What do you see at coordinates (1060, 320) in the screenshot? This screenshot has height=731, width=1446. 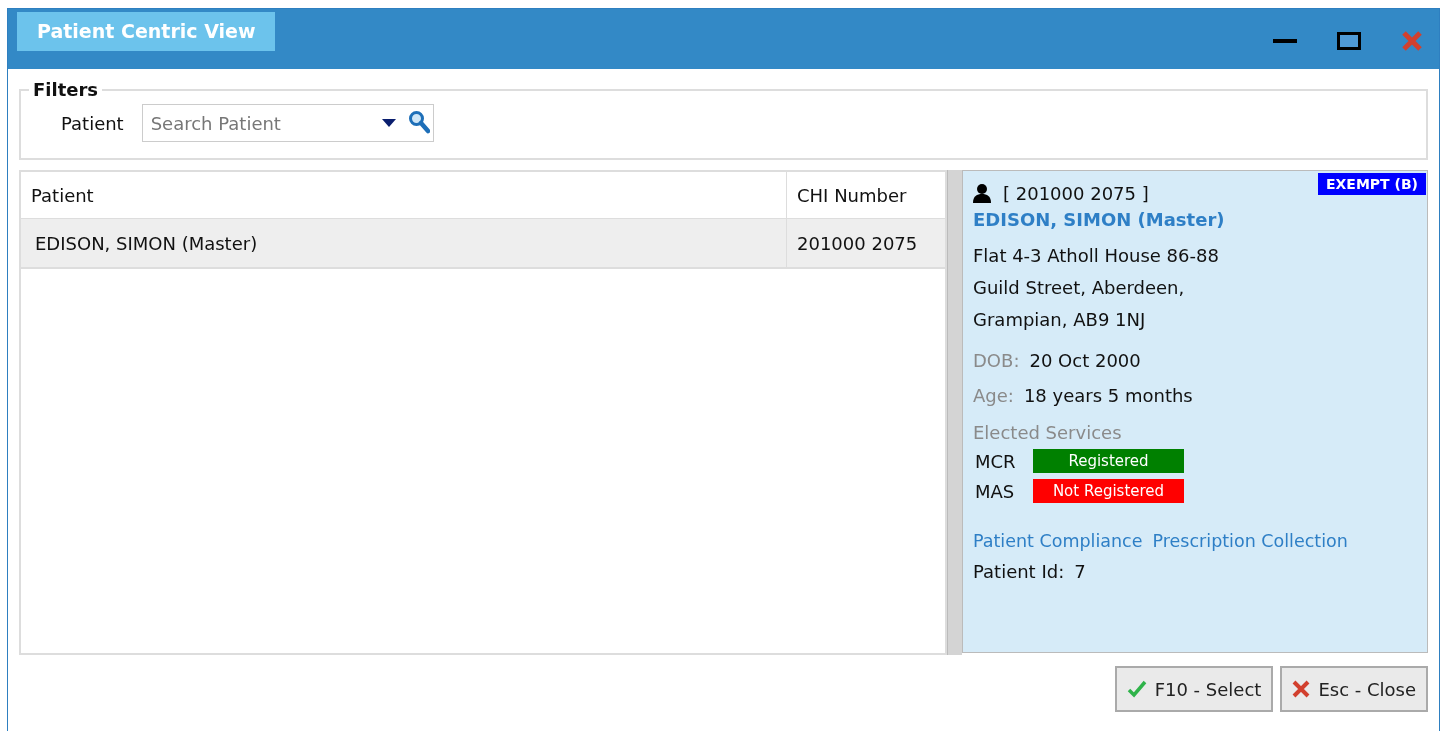 I see `address-line: Grampian, AB9 1NJ` at bounding box center [1060, 320].